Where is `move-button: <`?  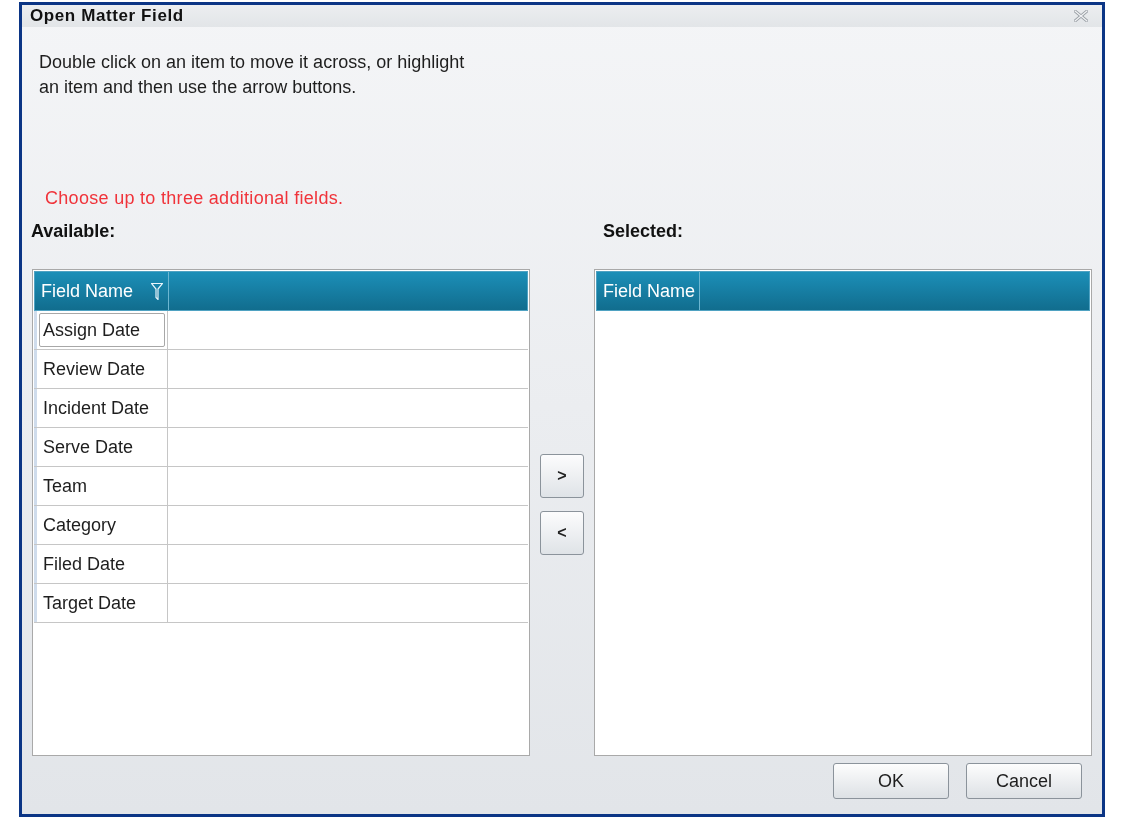 move-button: < is located at coordinates (562, 533).